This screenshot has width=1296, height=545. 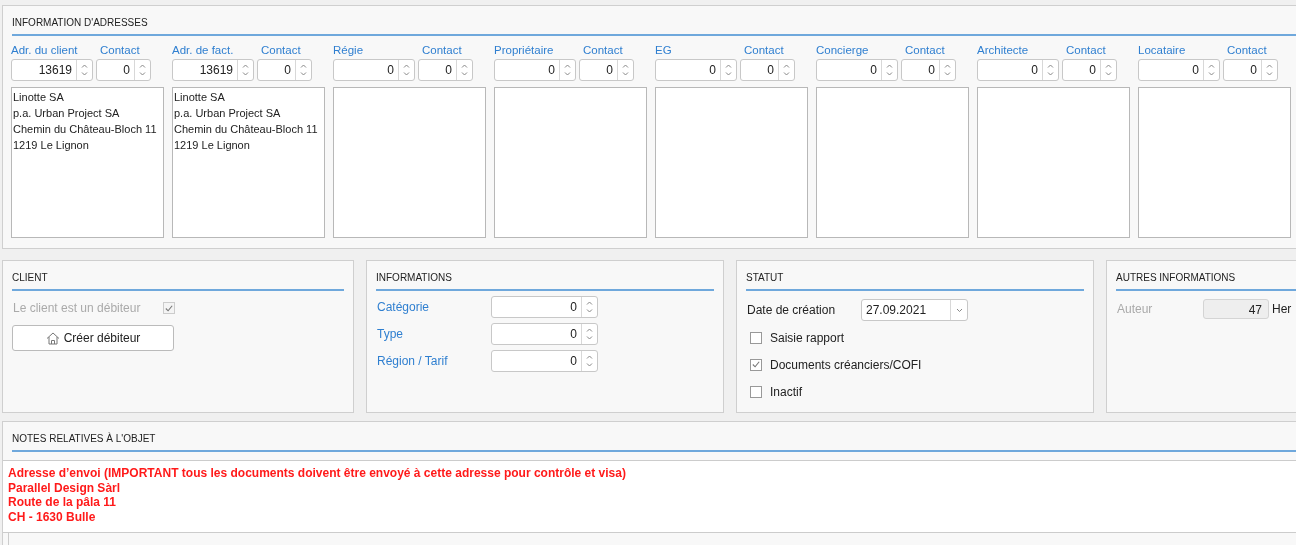 I want to click on readonly-field: 47, so click(x=1236, y=309).